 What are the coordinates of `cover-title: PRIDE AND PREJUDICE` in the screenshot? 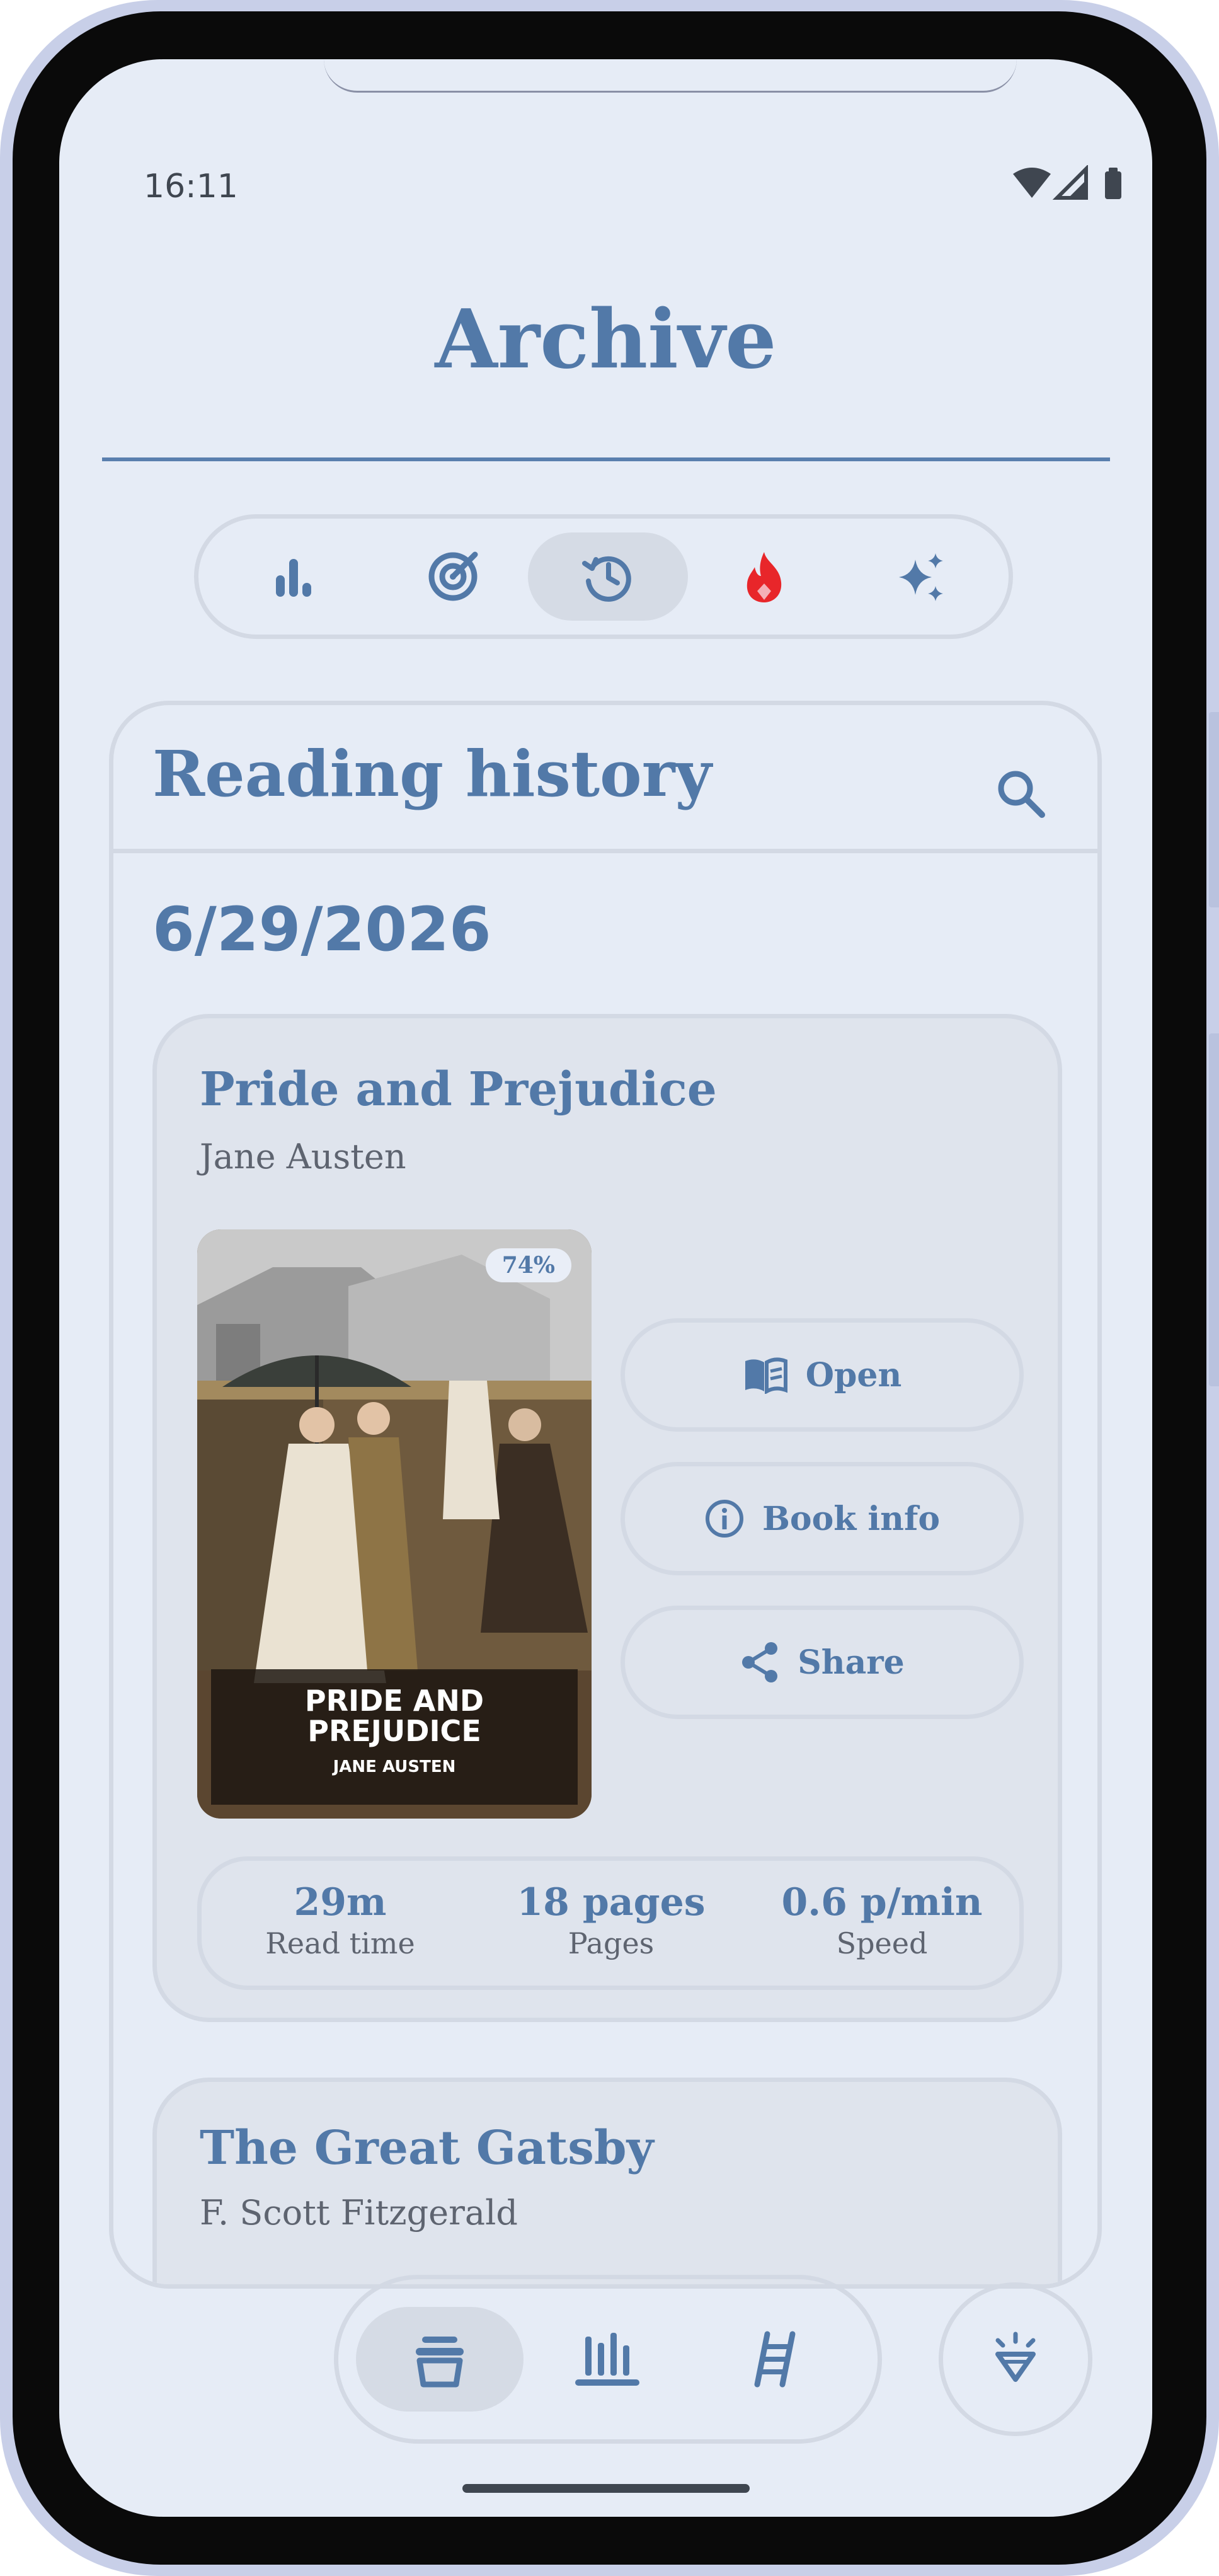 It's located at (394, 1716).